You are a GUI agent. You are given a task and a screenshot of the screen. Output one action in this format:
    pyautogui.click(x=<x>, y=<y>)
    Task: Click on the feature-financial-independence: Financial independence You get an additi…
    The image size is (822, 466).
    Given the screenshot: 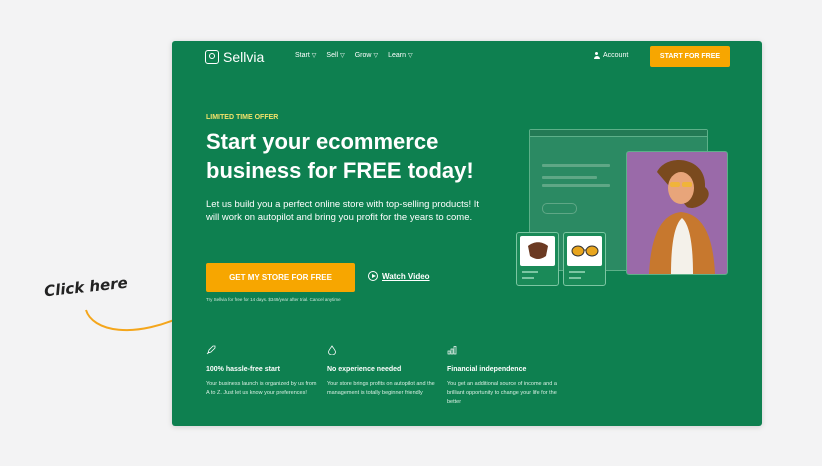 What is the action you would take?
    pyautogui.click(x=503, y=374)
    